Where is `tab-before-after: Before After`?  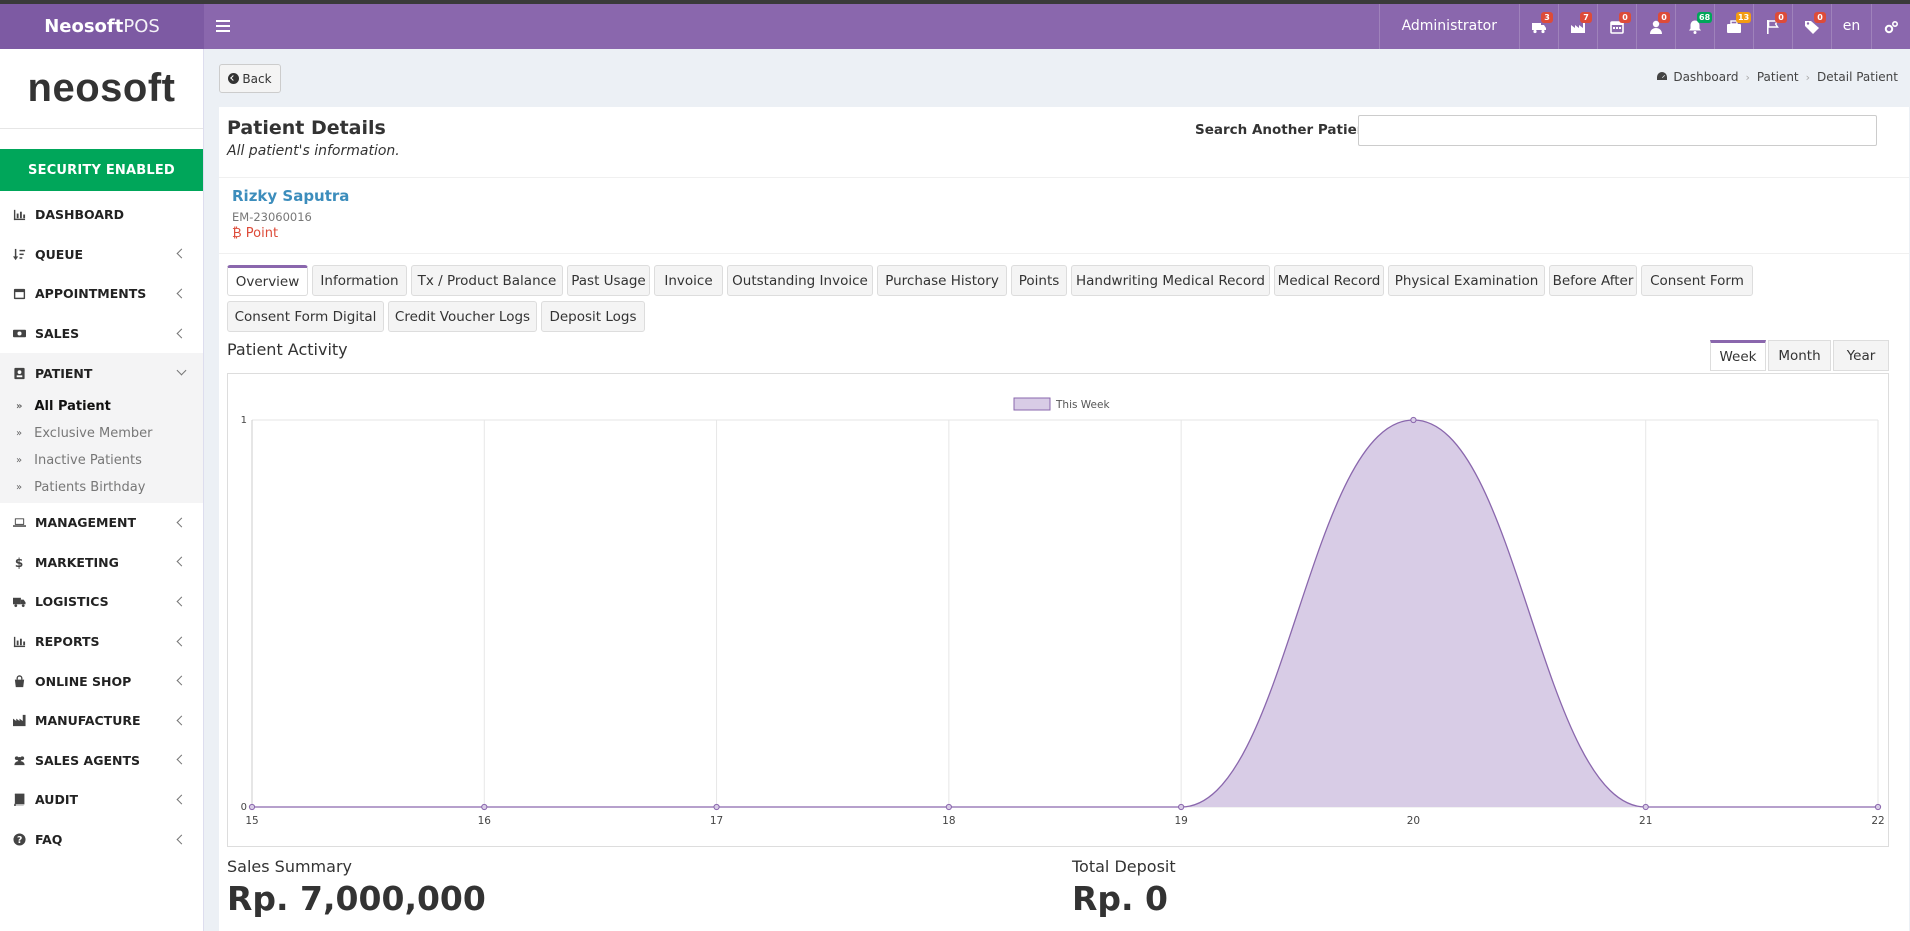 tab-before-after: Before After is located at coordinates (1593, 280).